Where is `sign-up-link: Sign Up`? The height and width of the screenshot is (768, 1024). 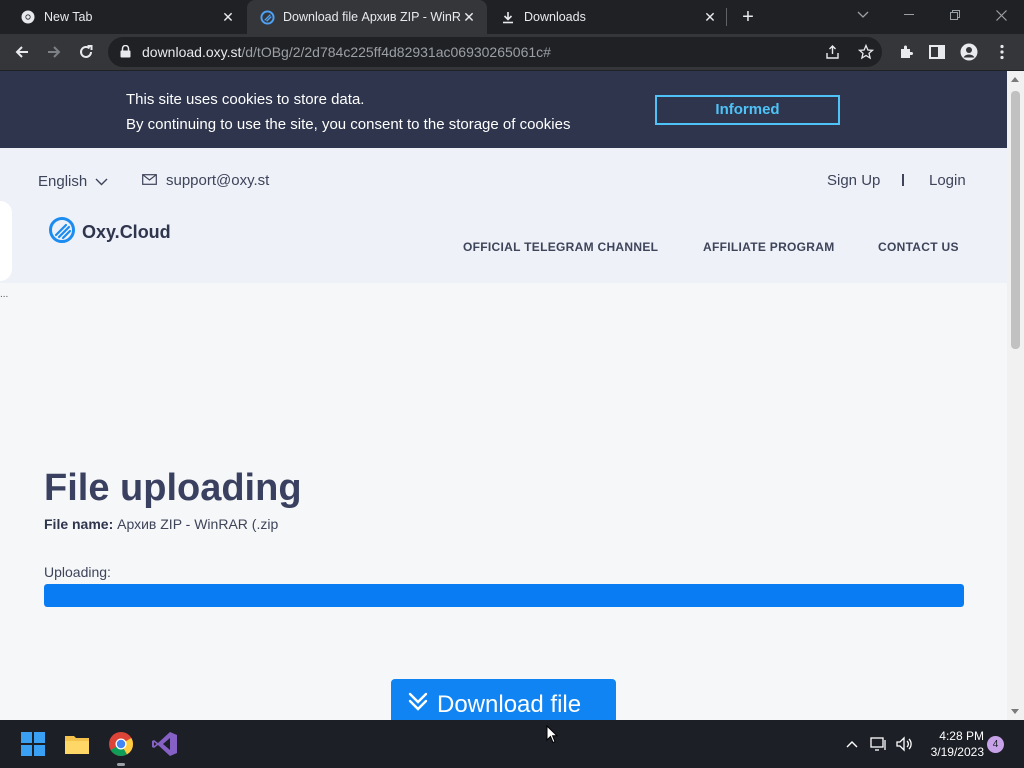 sign-up-link: Sign Up is located at coordinates (853, 180).